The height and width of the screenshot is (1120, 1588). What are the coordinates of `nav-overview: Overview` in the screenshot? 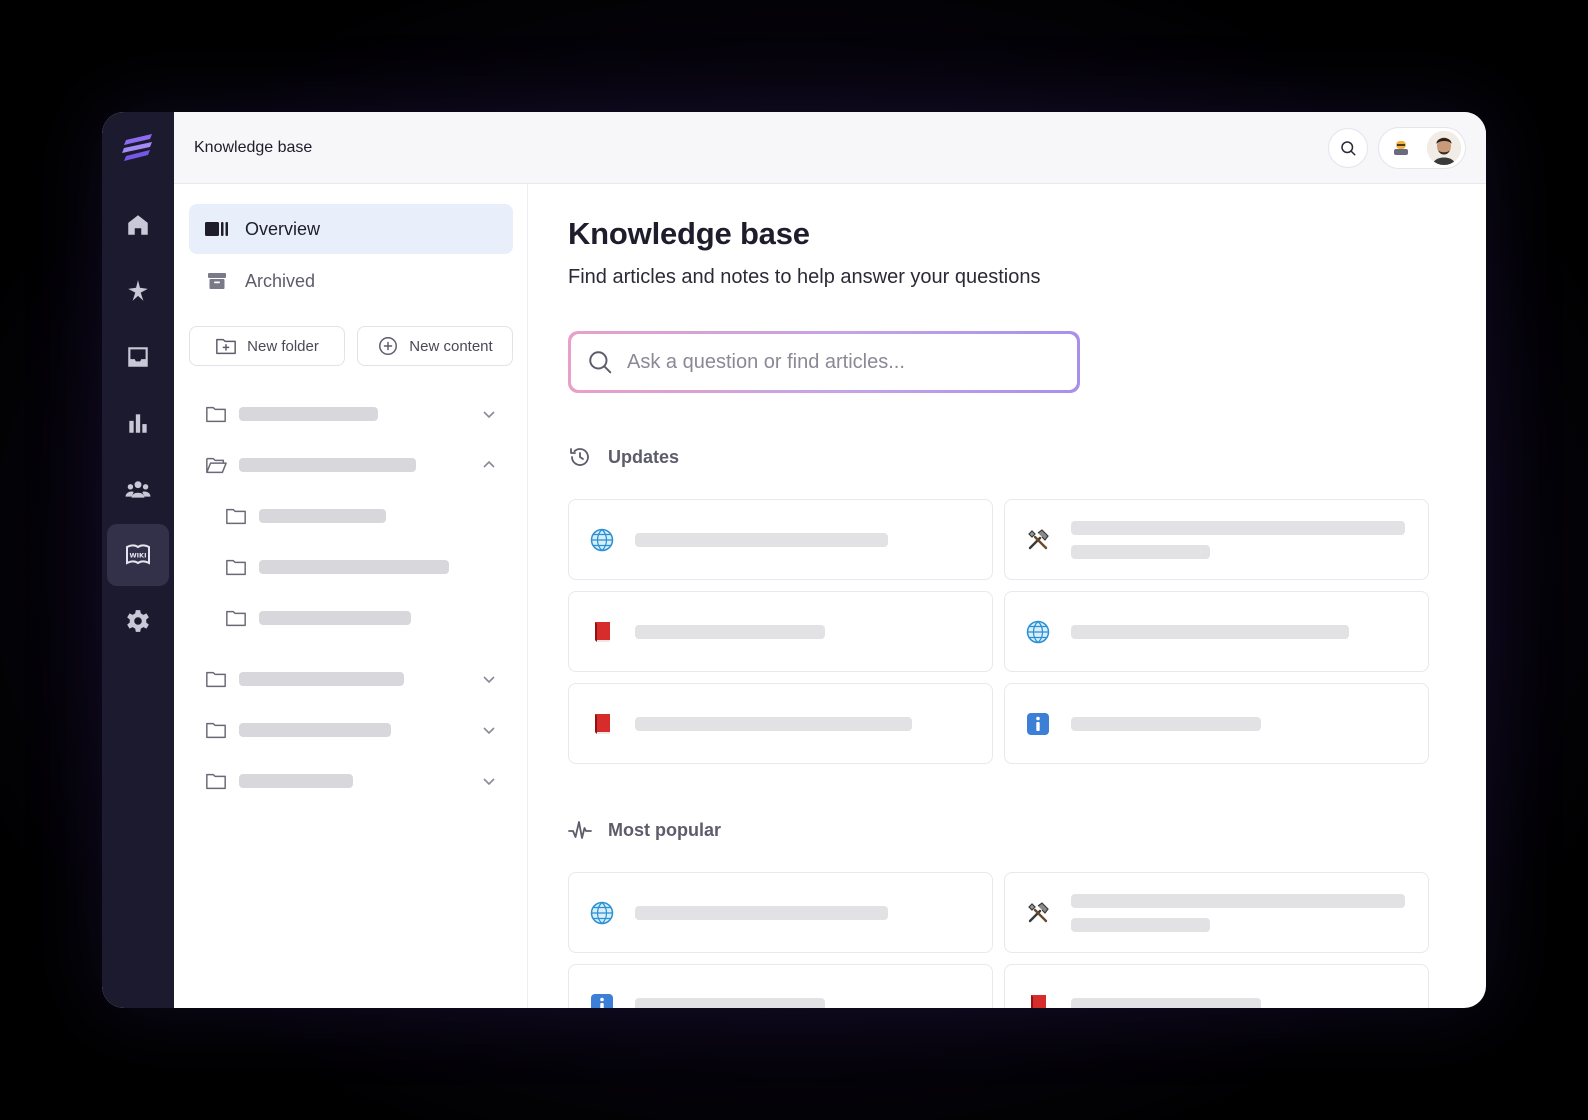 It's located at (351, 229).